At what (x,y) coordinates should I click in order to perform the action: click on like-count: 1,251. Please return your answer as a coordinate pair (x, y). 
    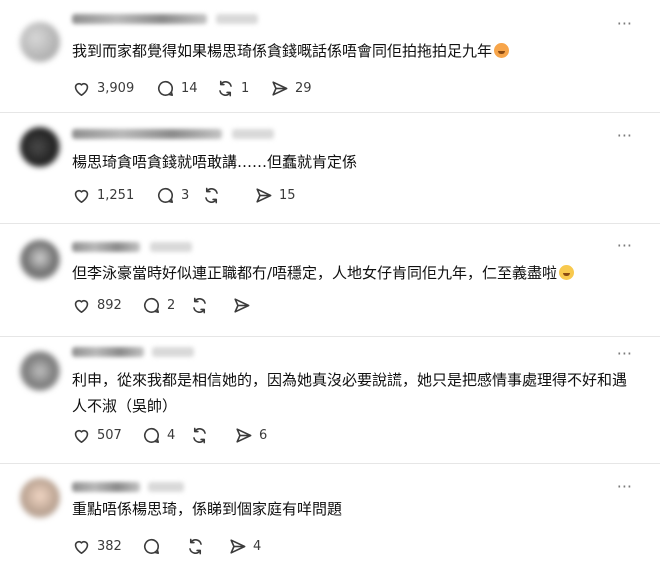
    Looking at the image, I should click on (116, 195).